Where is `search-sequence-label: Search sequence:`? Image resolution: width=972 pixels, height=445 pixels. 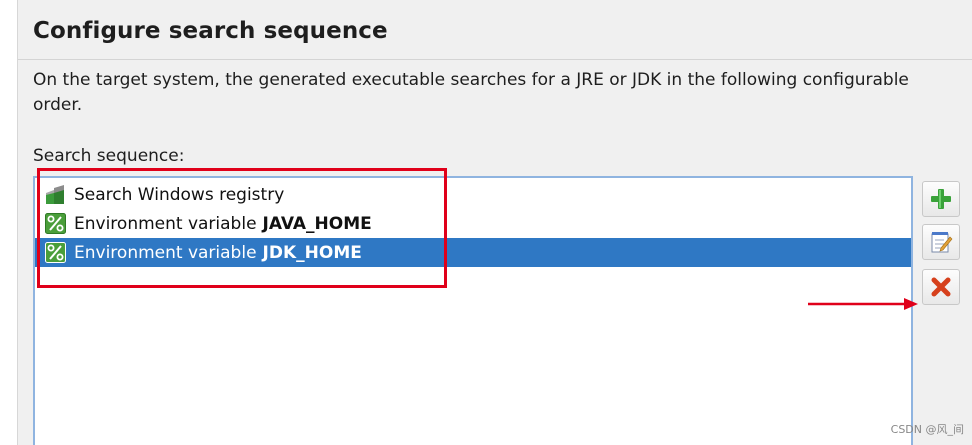 search-sequence-label: Search sequence: is located at coordinates (109, 156).